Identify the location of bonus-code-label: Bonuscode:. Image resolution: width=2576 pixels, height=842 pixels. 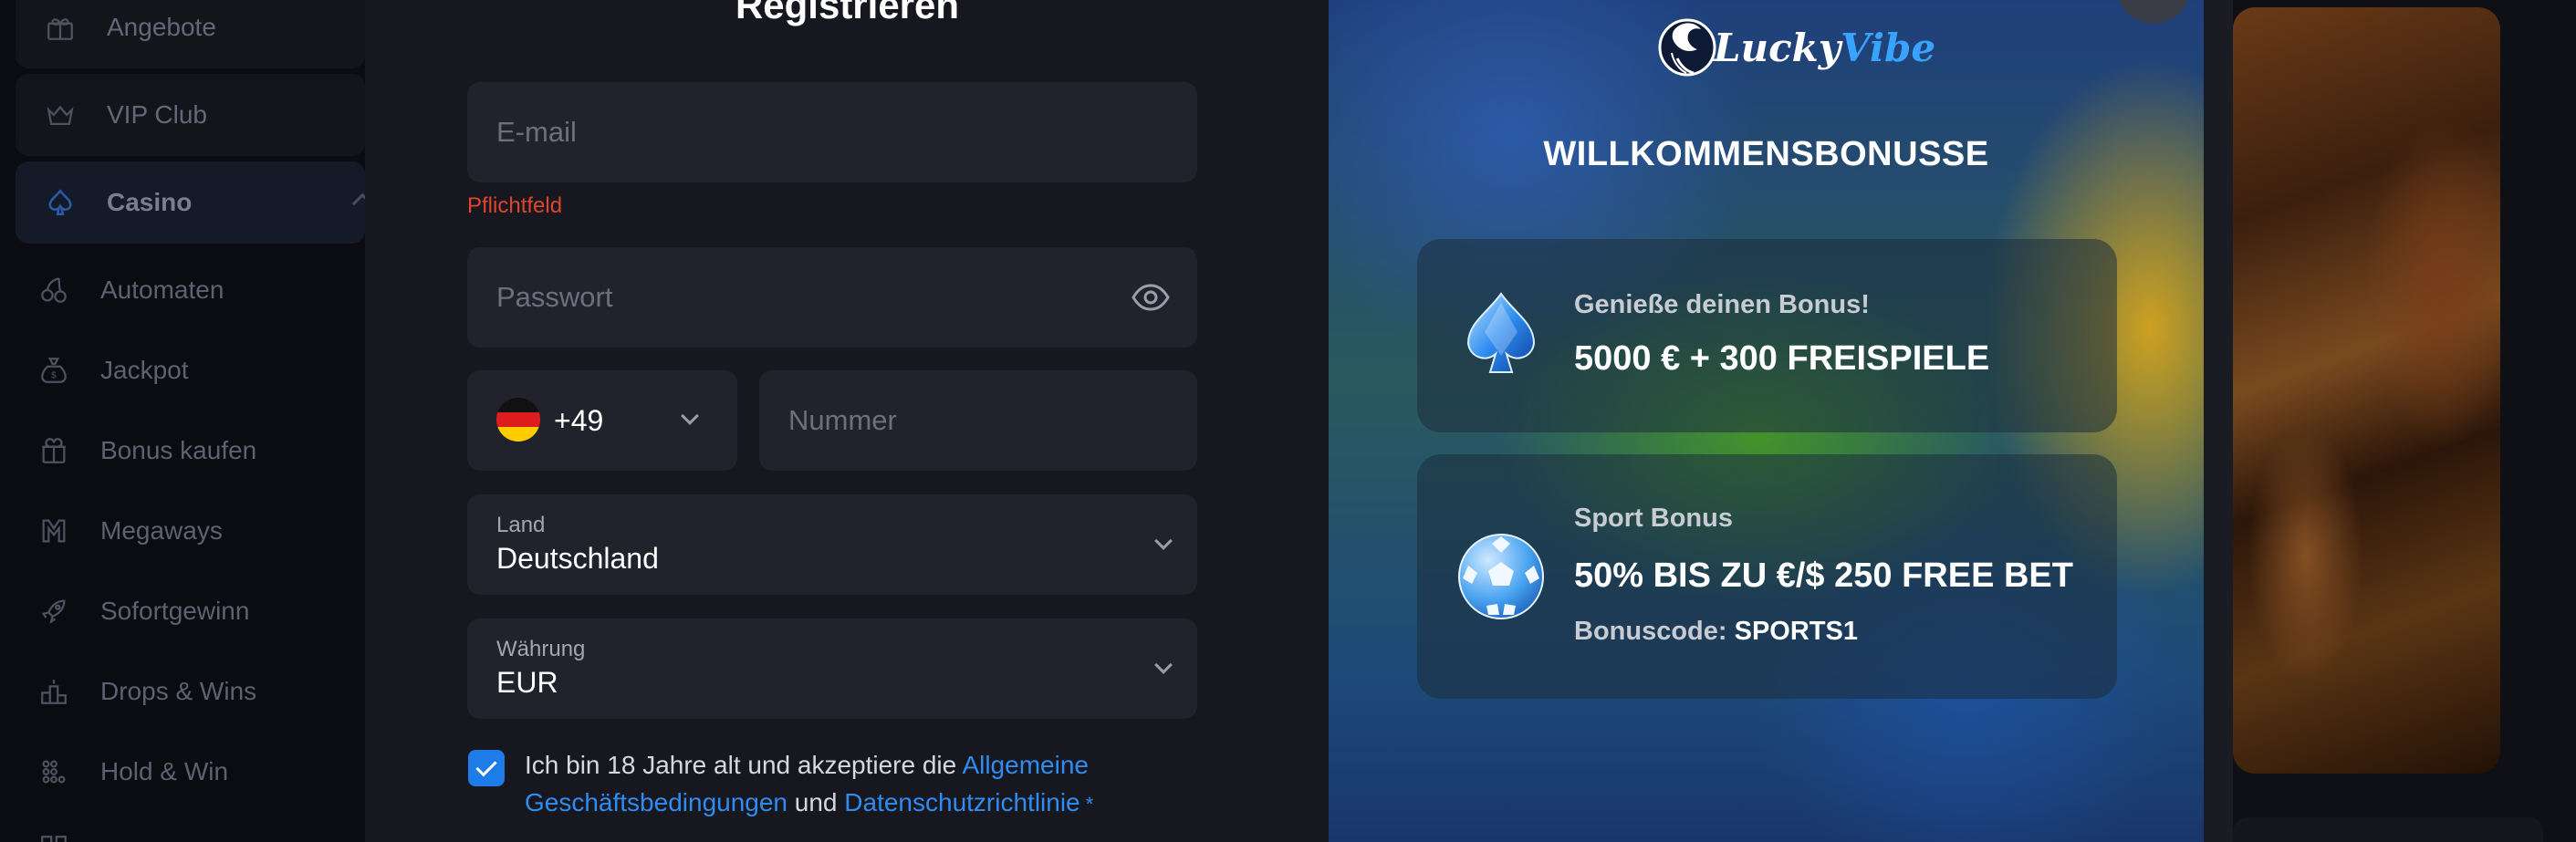
(1654, 631).